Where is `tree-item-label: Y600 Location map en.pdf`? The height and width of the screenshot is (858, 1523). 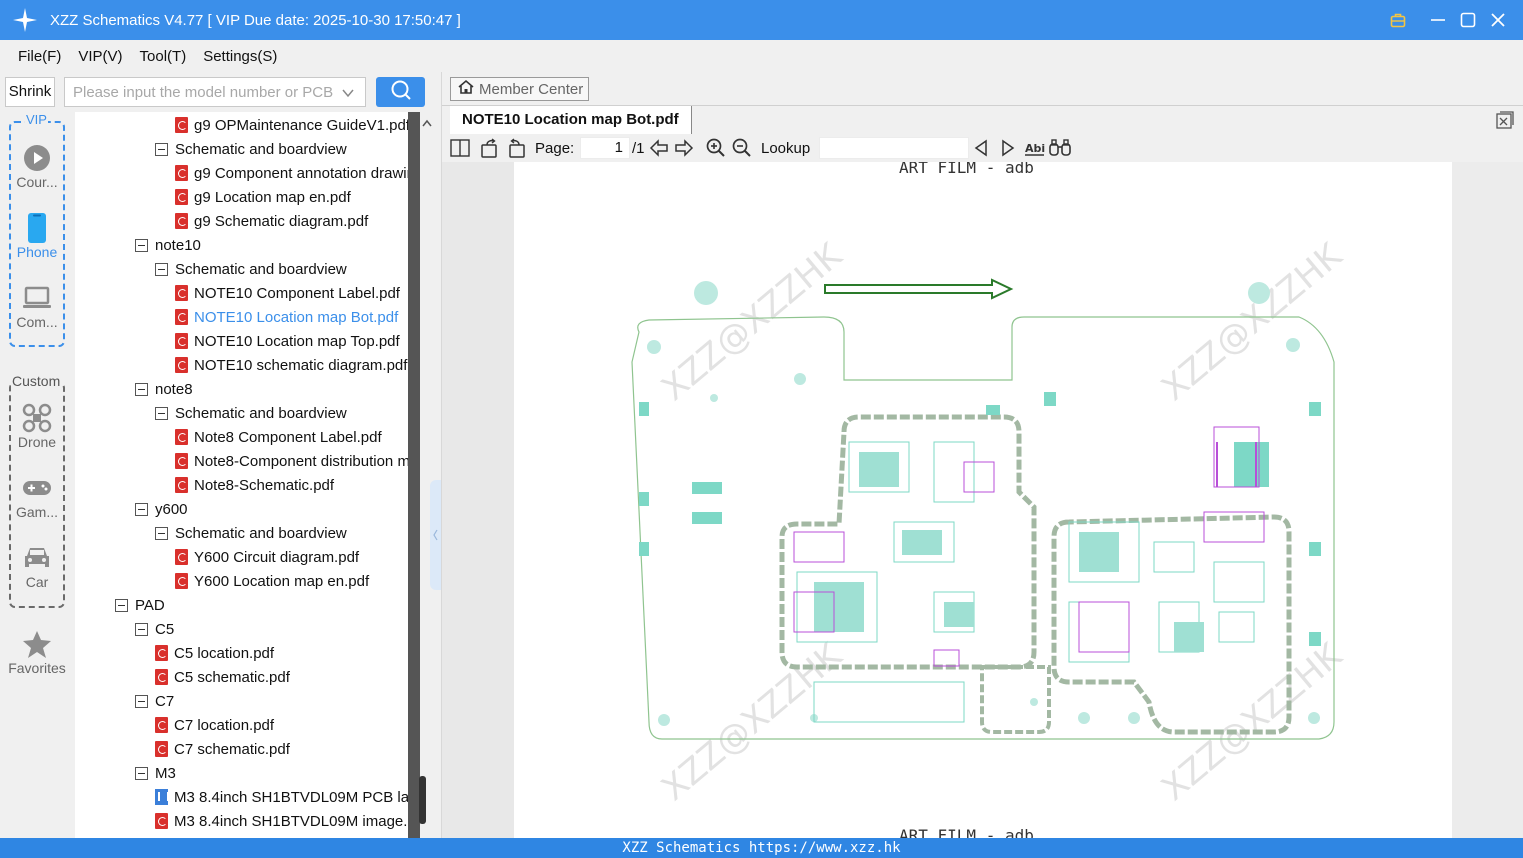
tree-item-label: Y600 Location map en.pdf is located at coordinates (282, 581).